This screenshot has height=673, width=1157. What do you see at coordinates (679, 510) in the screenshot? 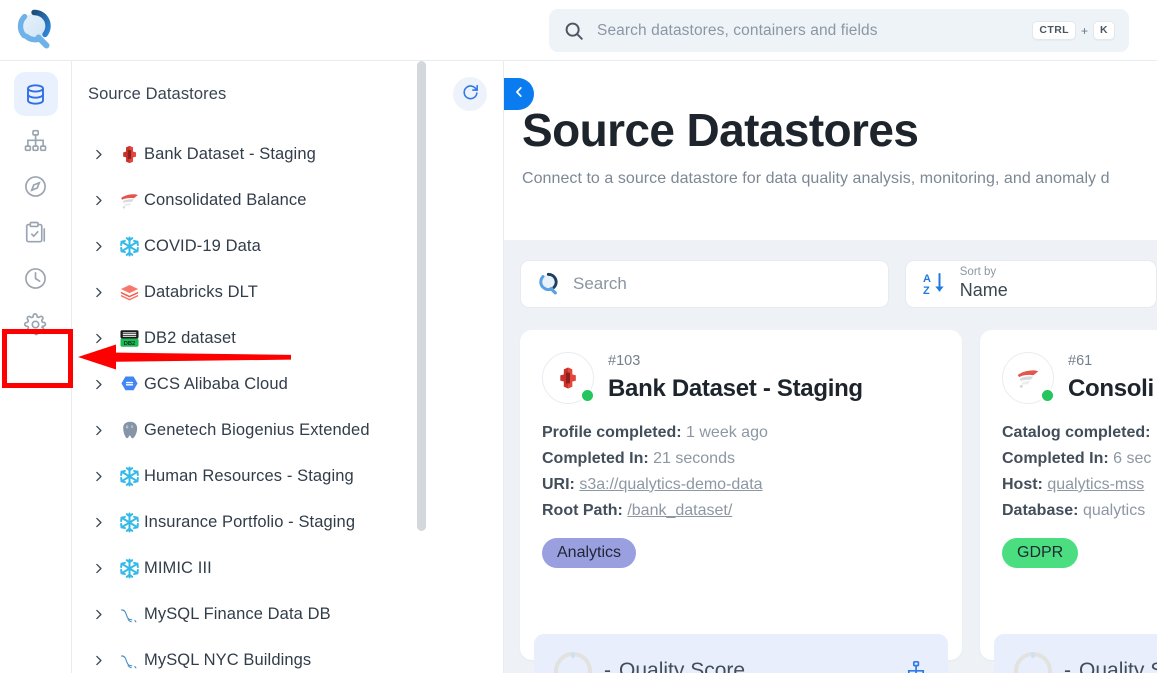
I see `meta-value-link: /bank_dataset/` at bounding box center [679, 510].